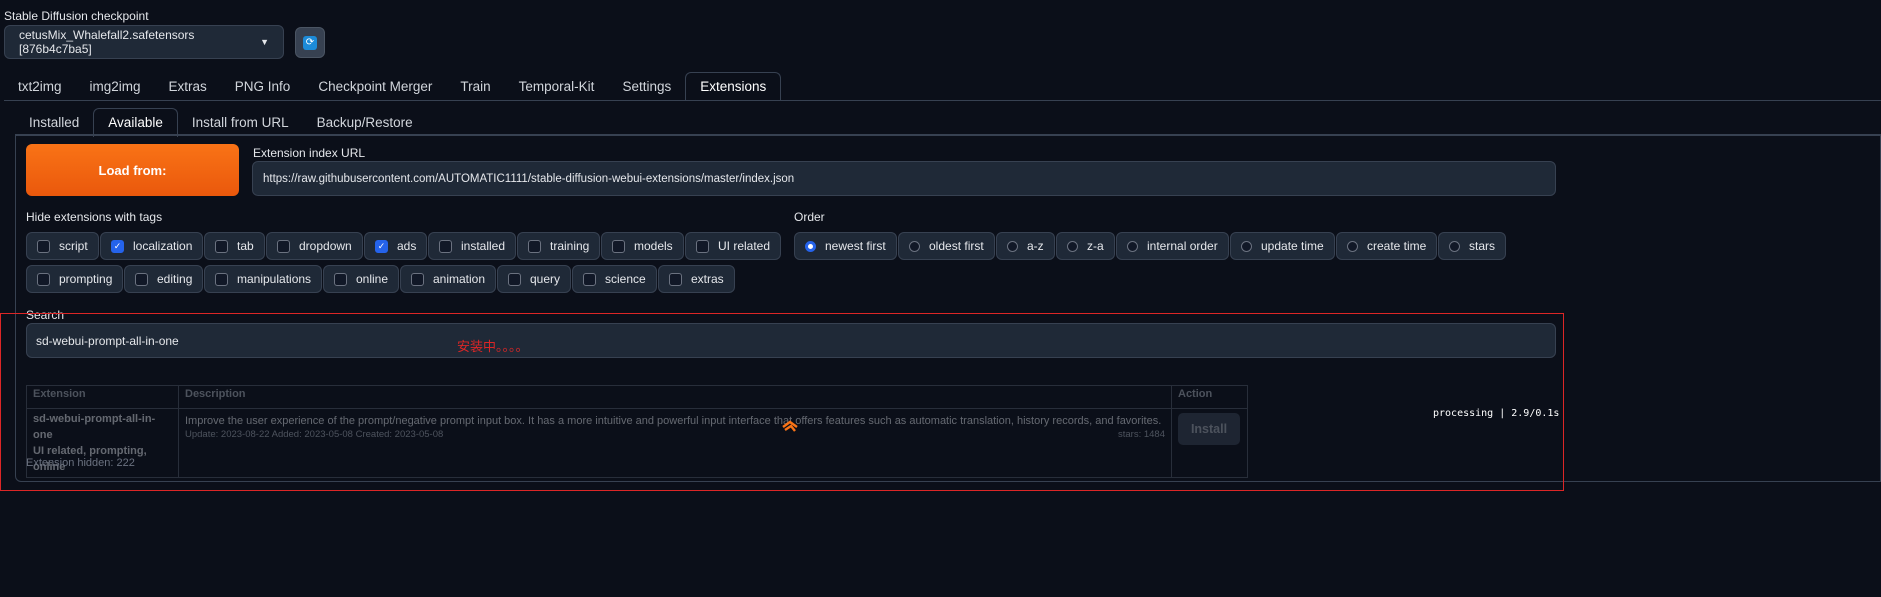 Image resolution: width=1881 pixels, height=597 pixels. I want to click on order-option-update-time: update time, so click(1282, 246).